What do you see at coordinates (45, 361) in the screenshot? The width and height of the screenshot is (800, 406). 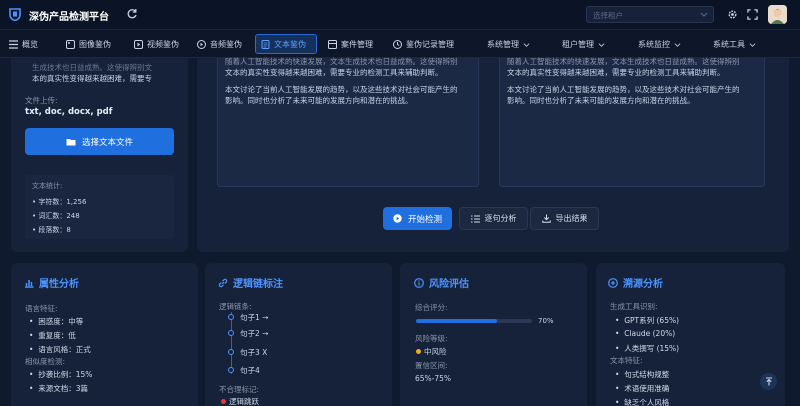 I see `sim-label: 相似度检测:` at bounding box center [45, 361].